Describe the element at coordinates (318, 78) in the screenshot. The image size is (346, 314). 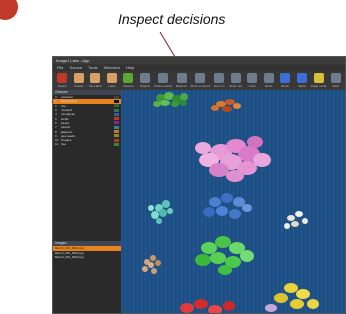
I see `edge-mode-icon` at that location.